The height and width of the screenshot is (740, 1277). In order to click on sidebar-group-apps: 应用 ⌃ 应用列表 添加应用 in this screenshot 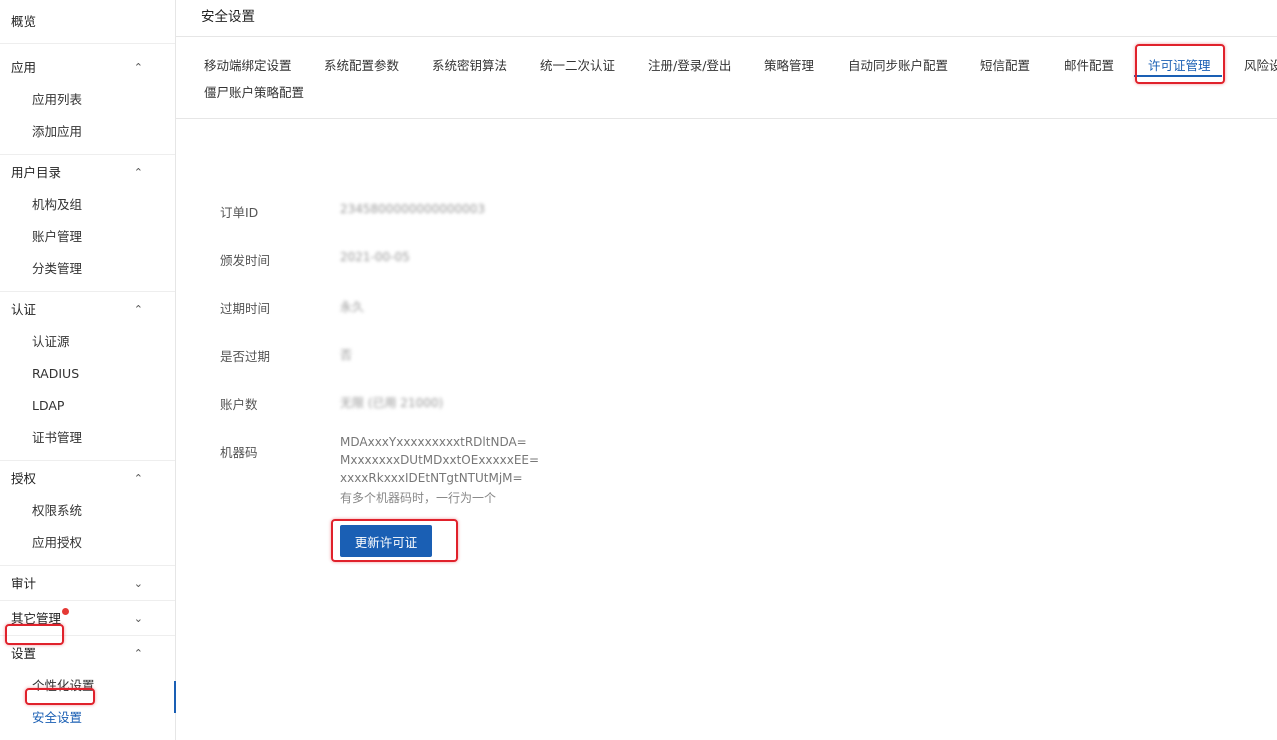, I will do `click(87, 99)`.